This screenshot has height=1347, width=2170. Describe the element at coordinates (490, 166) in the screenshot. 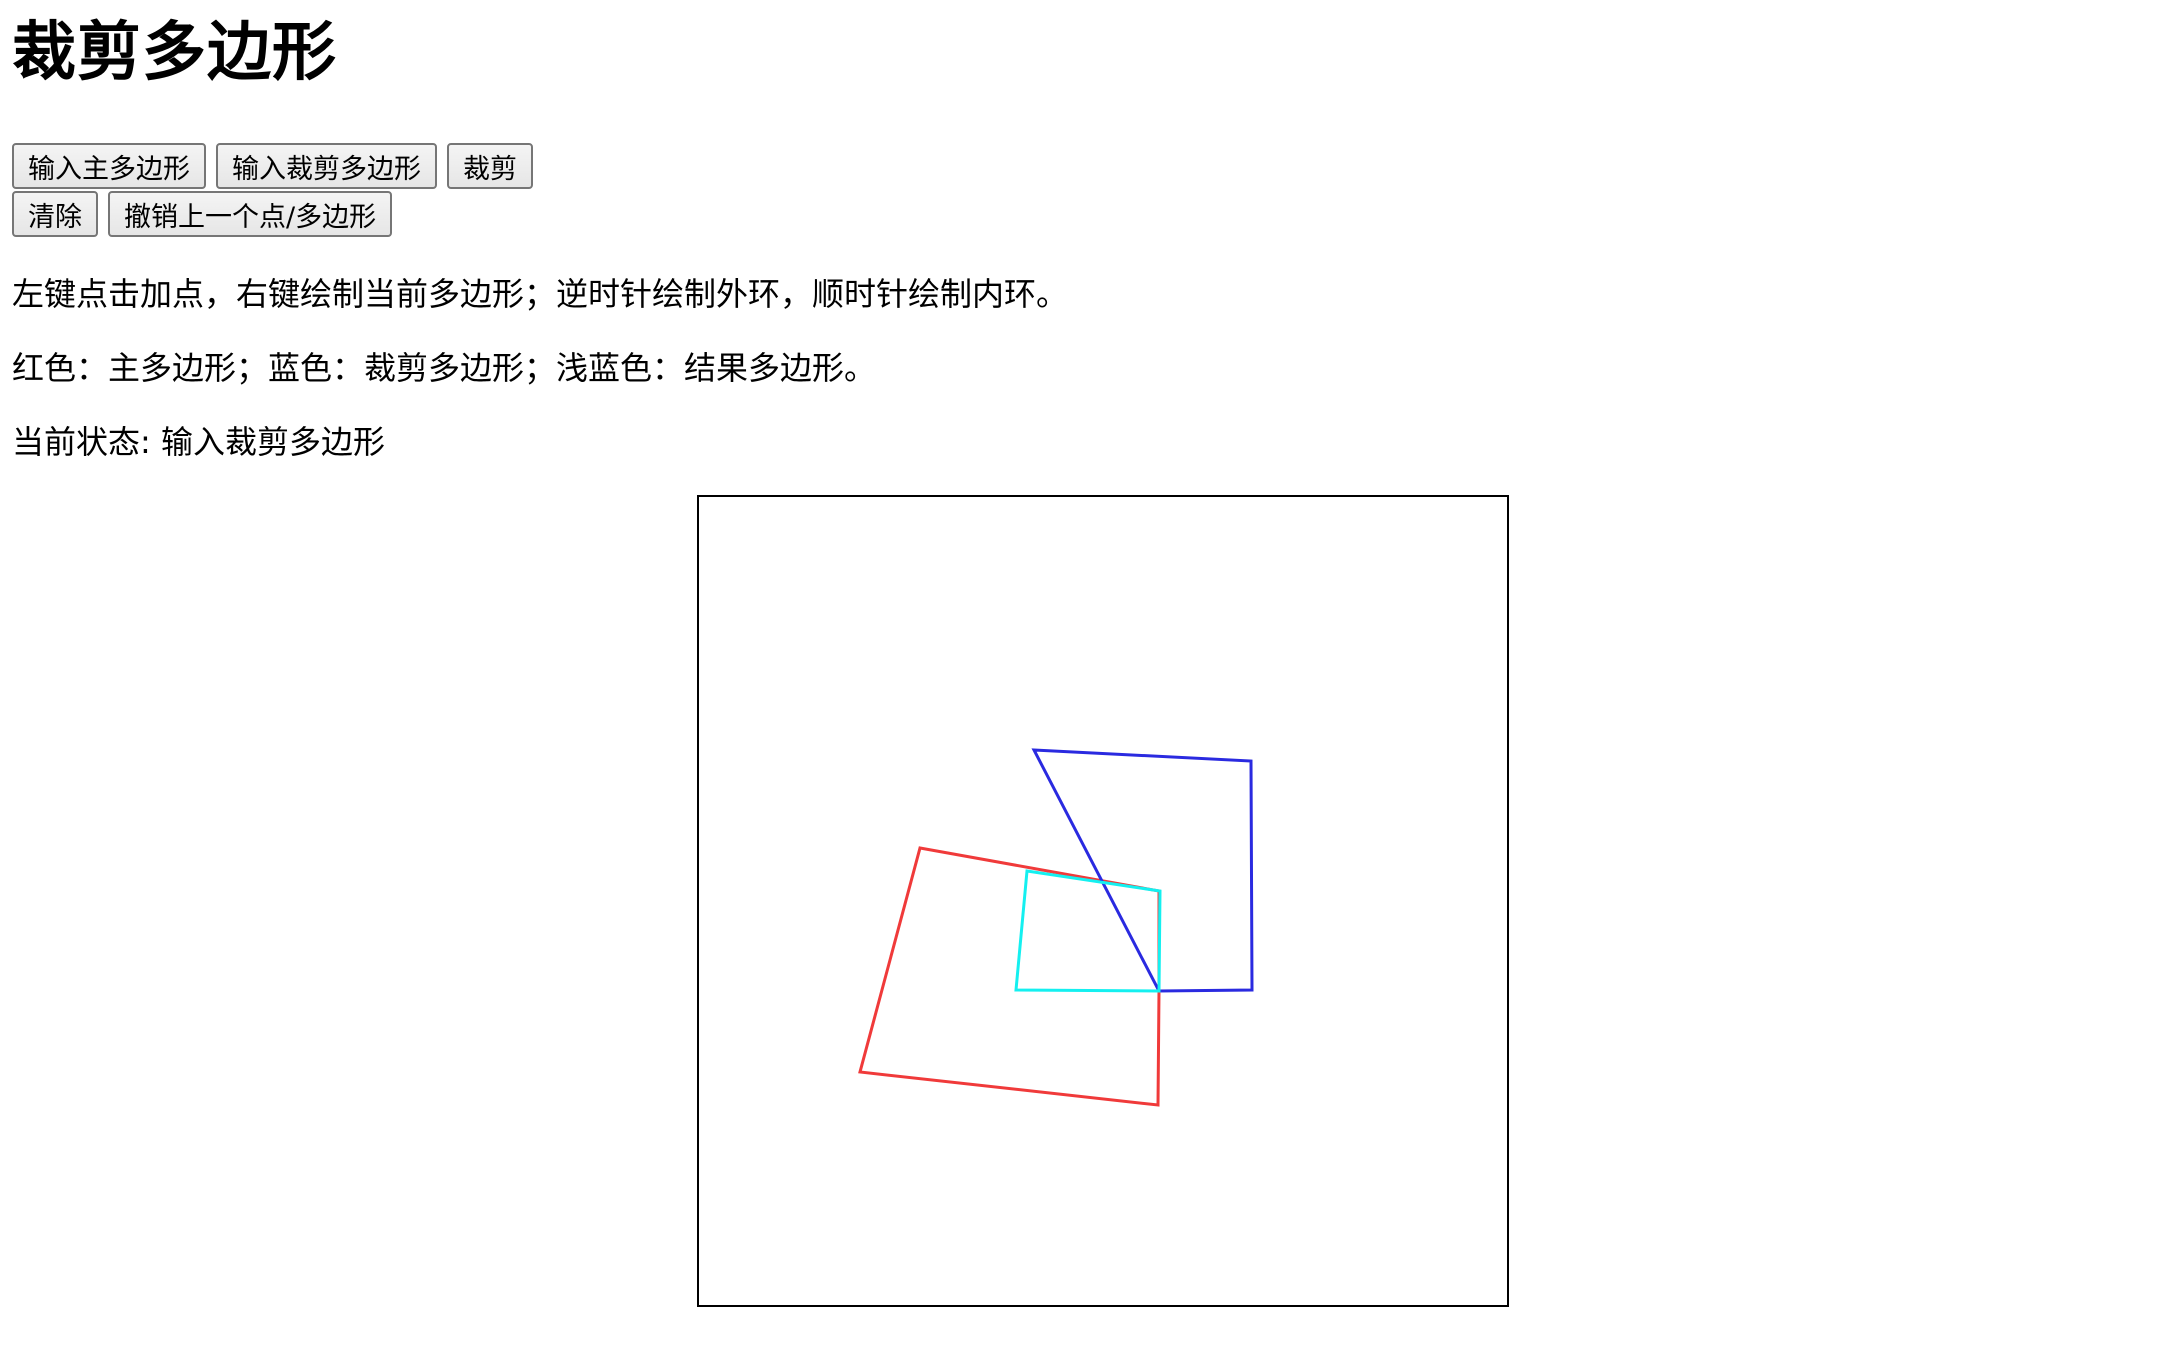

I see `clip-button: 裁剪` at that location.